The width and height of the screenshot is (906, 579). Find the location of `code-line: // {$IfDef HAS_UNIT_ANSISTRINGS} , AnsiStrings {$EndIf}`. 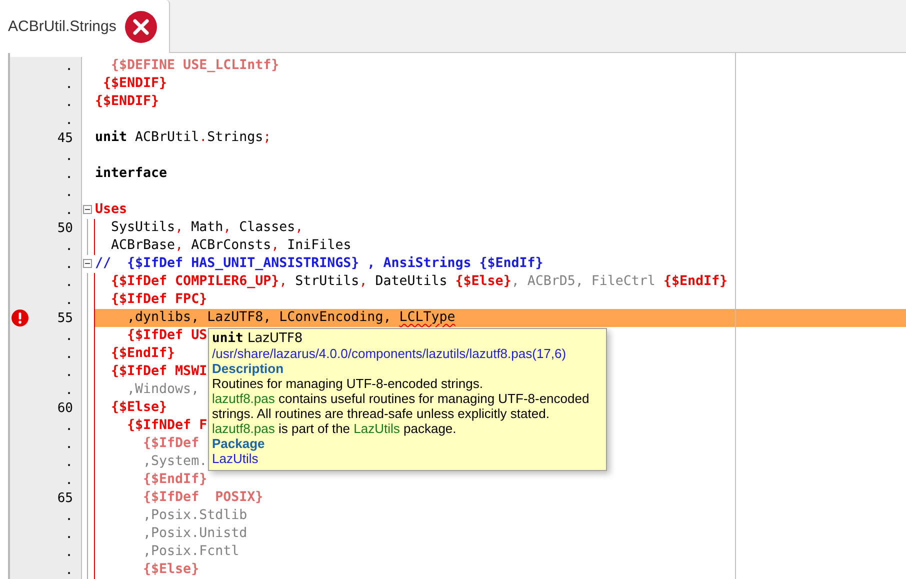

code-line: // {$IfDef HAS_UNIT_ANSISTRINGS} , AnsiStrings {$EndIf} is located at coordinates (319, 263).